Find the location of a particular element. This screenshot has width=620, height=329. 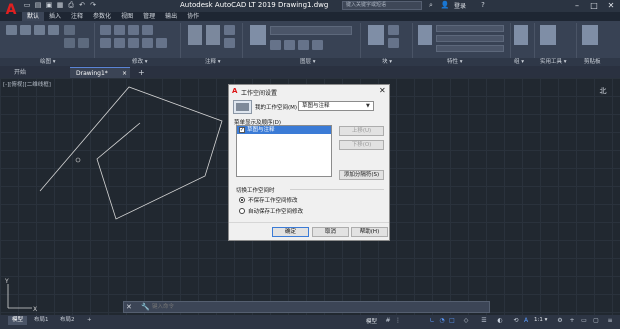

dimension-tool-icon is located at coordinates (213, 35).